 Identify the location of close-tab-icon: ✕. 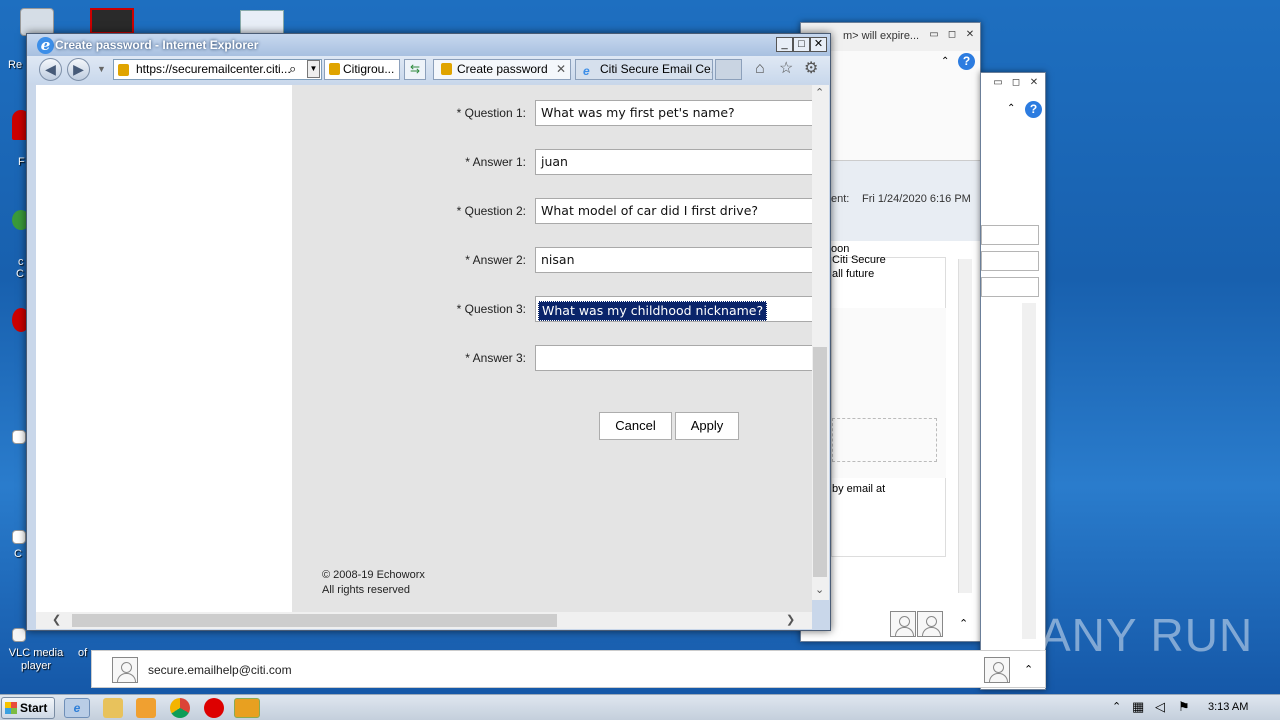
(561, 69).